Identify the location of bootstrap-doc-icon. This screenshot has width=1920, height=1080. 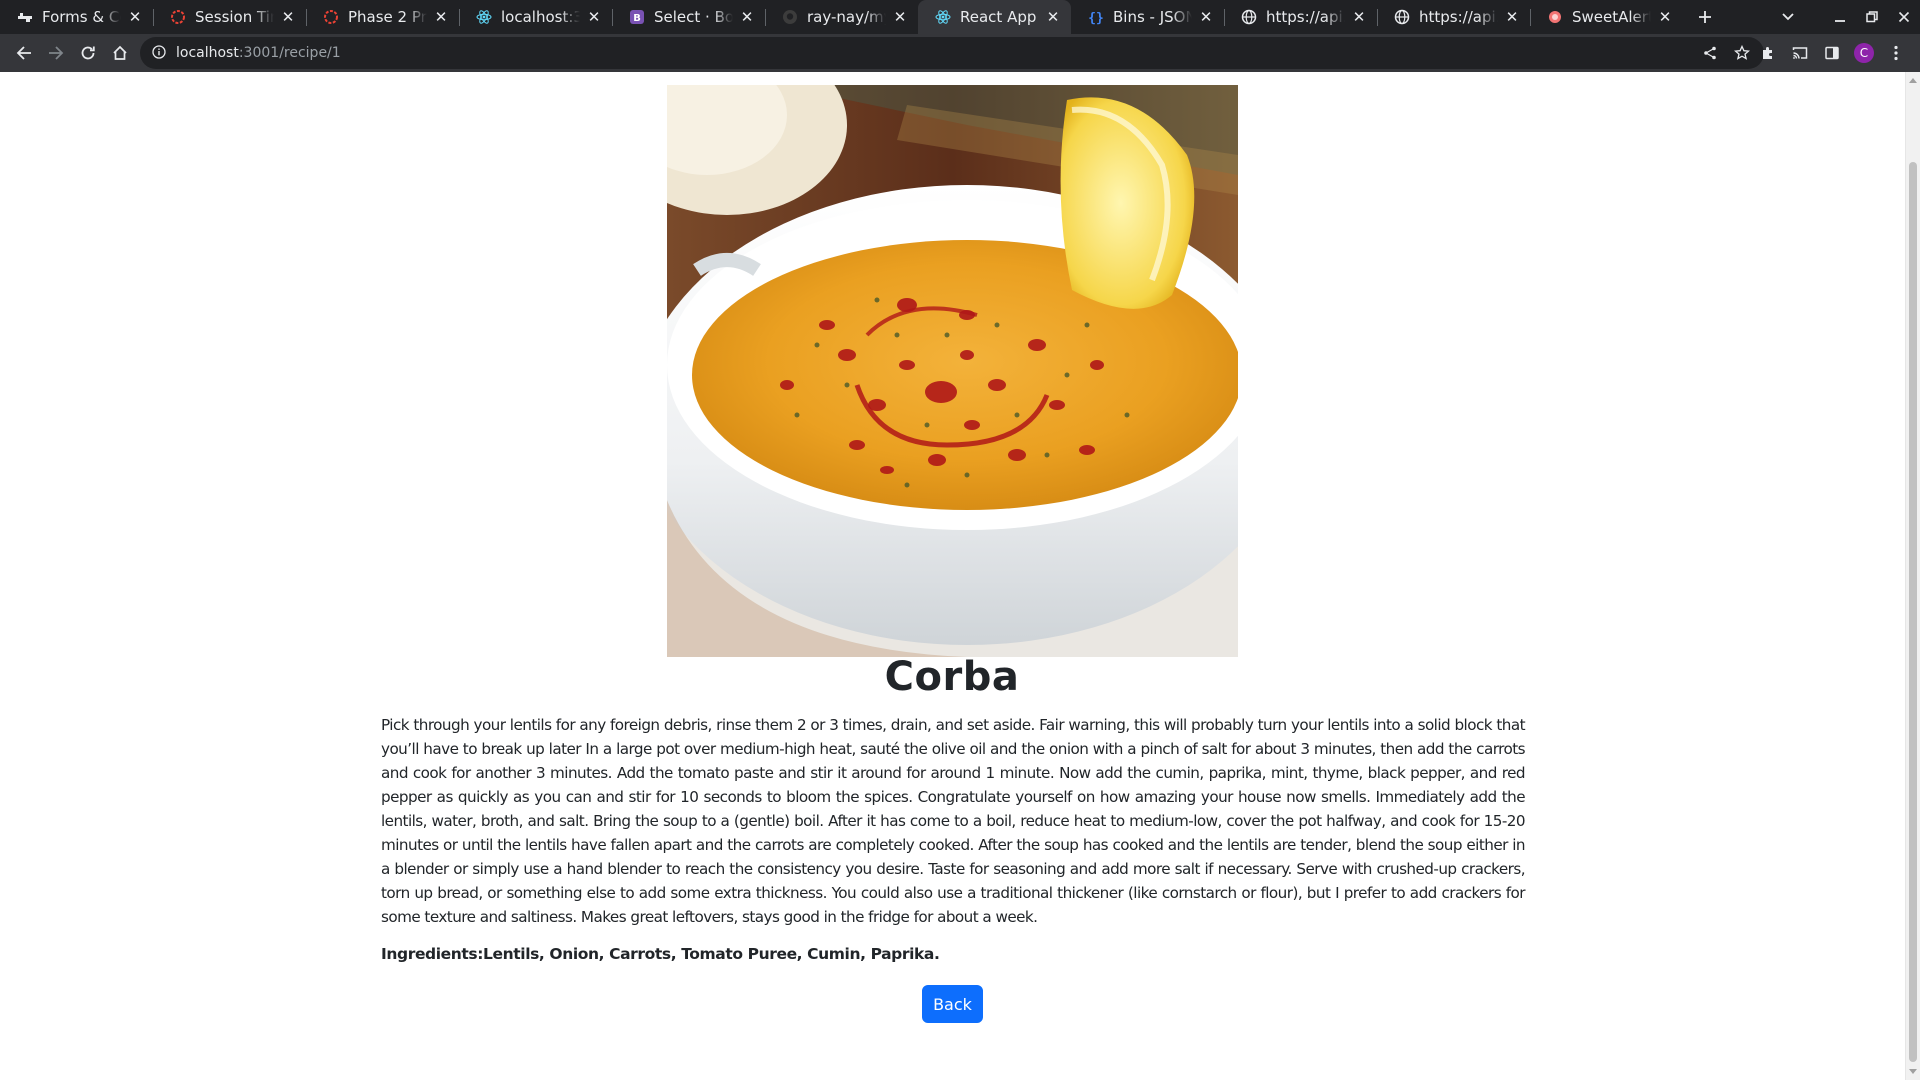
(25, 17).